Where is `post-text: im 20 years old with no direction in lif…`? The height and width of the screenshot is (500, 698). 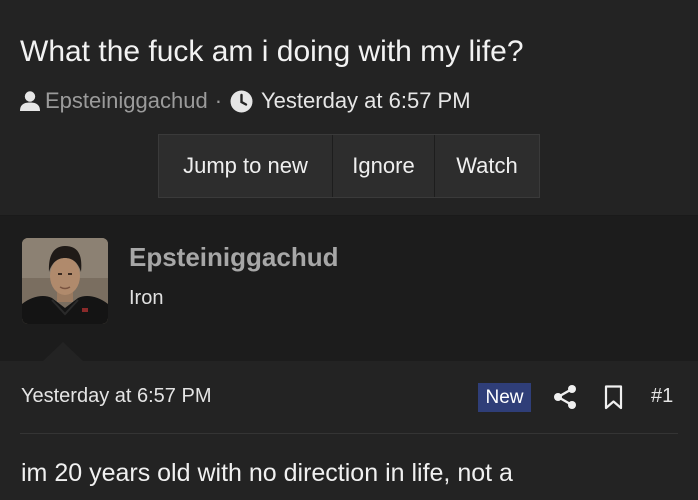 post-text: im 20 years old with no direction in lif… is located at coordinates (267, 473).